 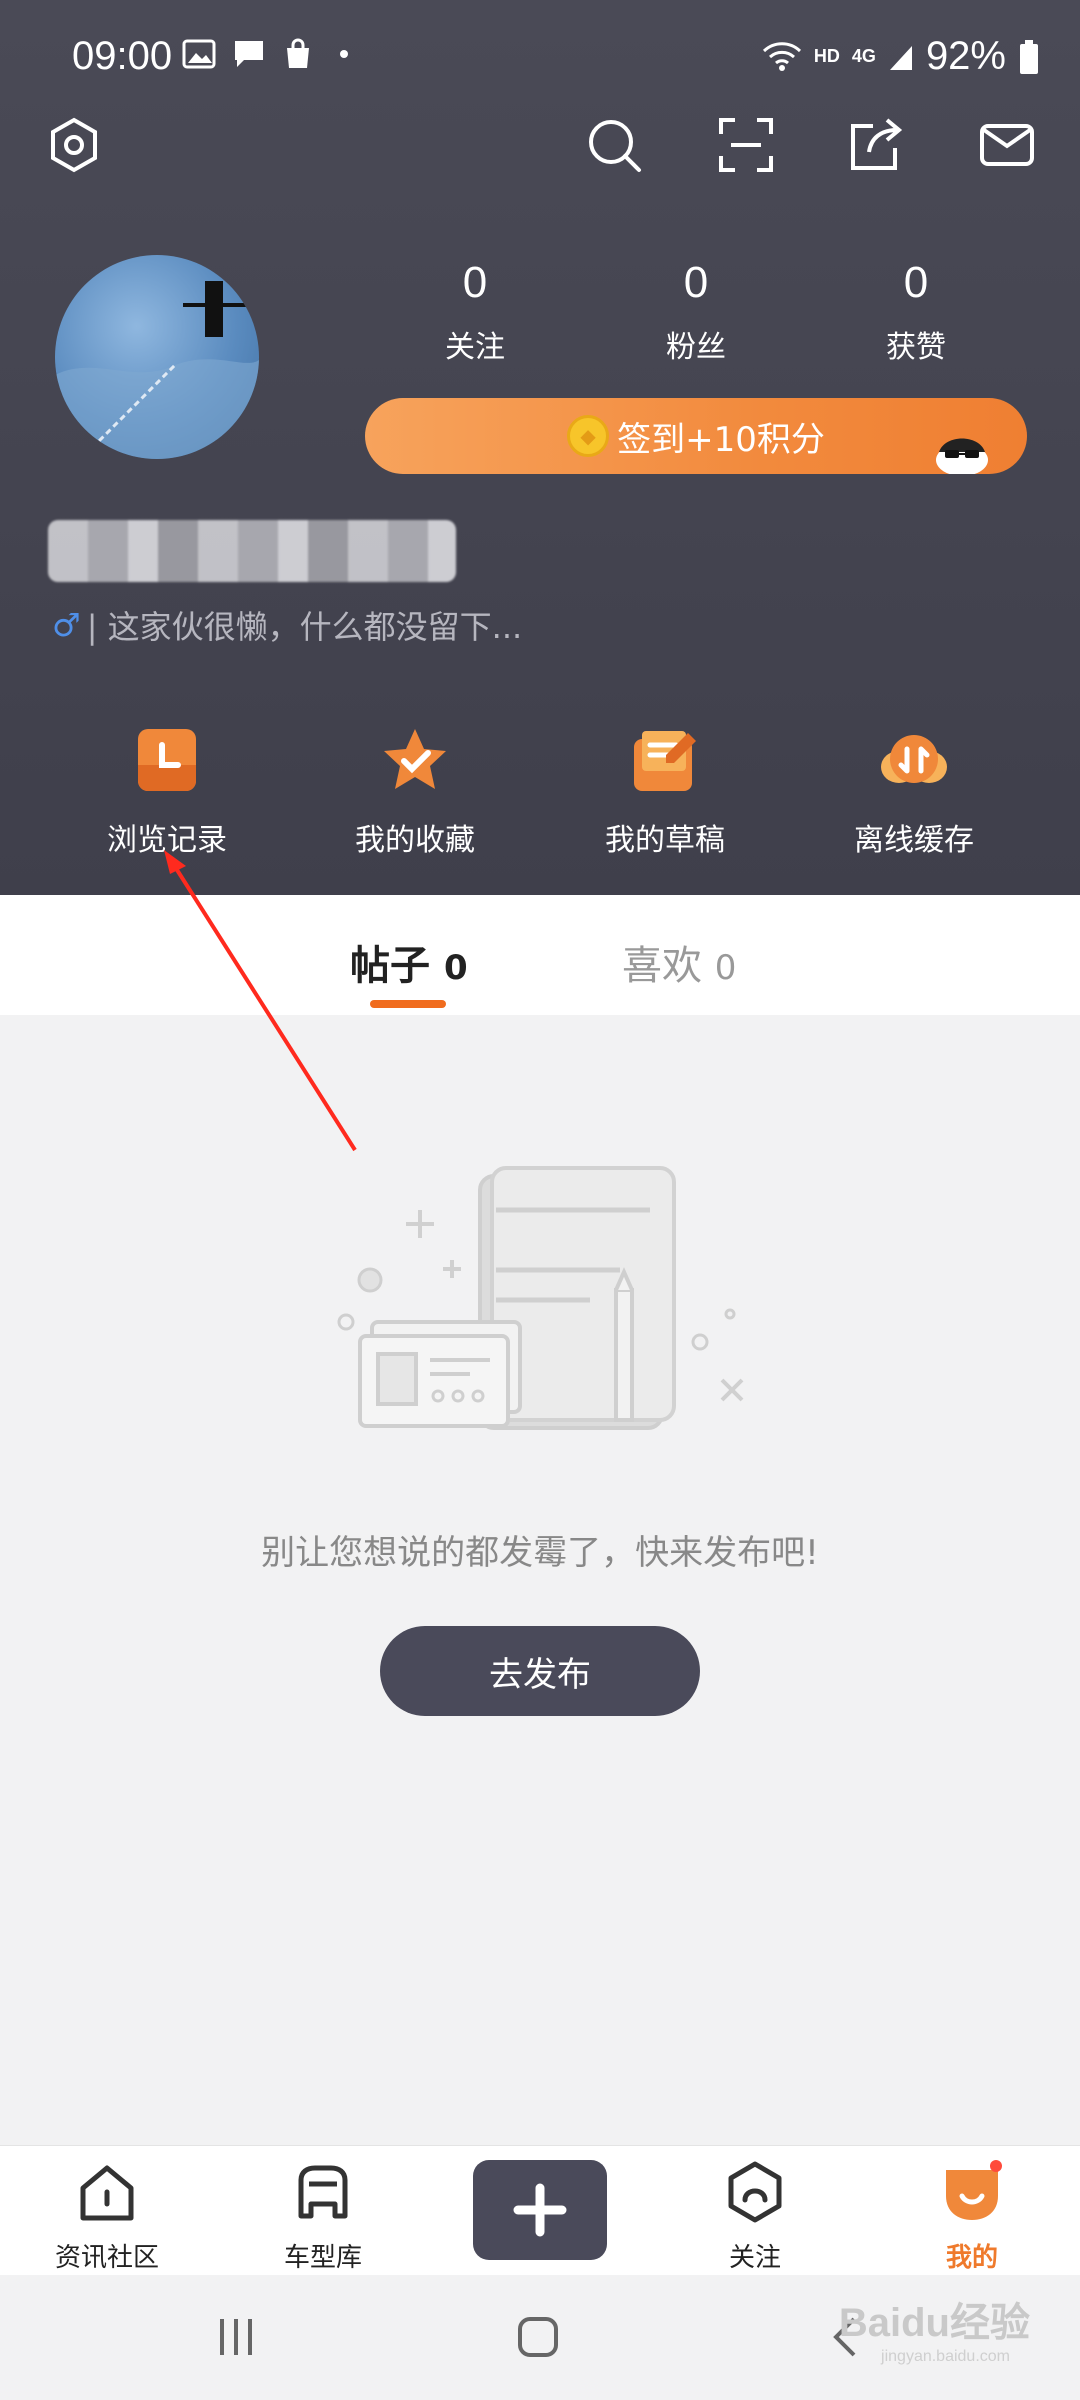 What do you see at coordinates (167, 760) in the screenshot?
I see `history-icon` at bounding box center [167, 760].